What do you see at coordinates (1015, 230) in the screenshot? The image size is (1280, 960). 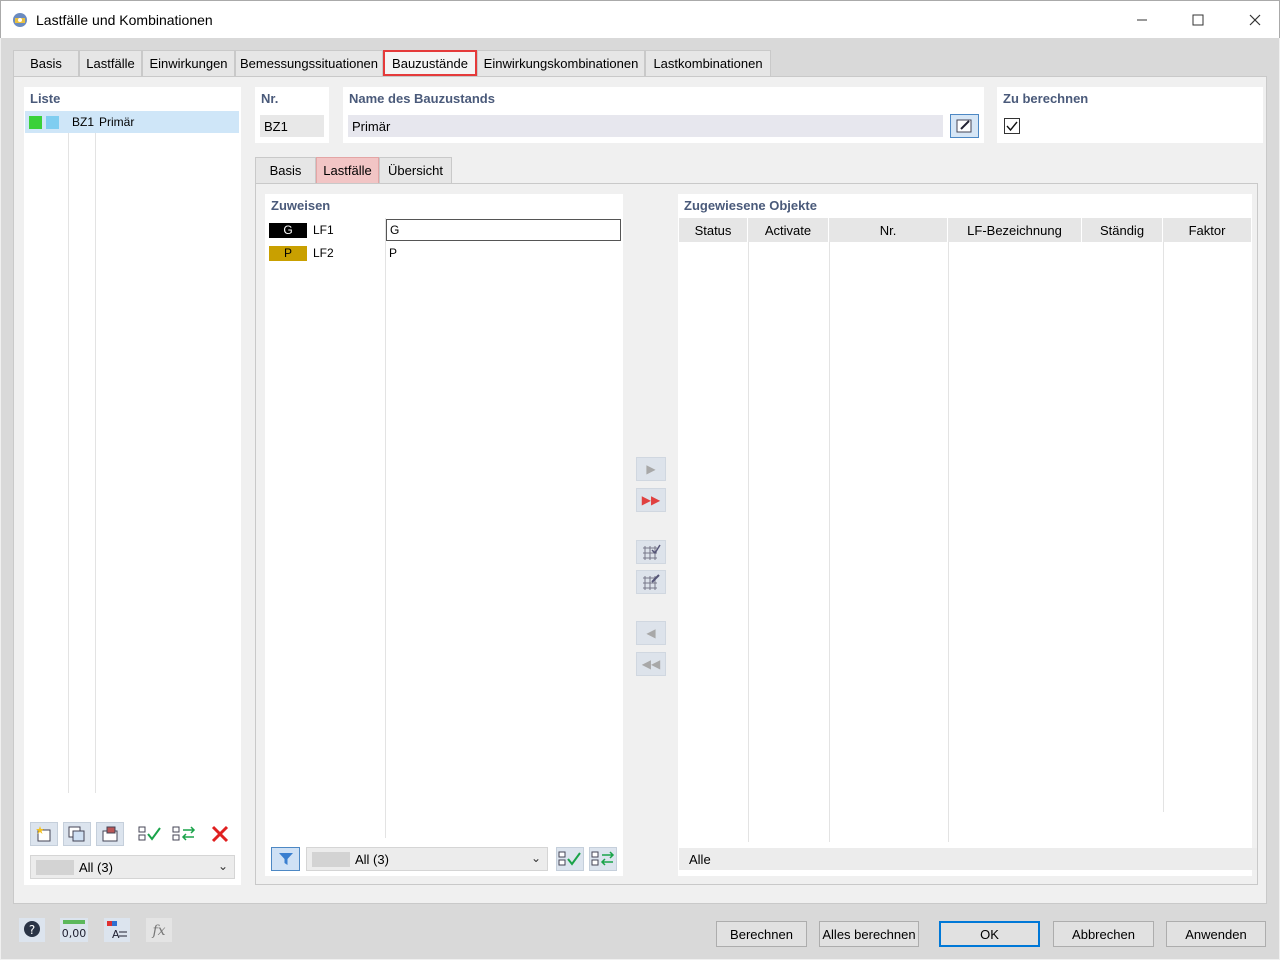 I see `column-header: LF-Bezeichnung` at bounding box center [1015, 230].